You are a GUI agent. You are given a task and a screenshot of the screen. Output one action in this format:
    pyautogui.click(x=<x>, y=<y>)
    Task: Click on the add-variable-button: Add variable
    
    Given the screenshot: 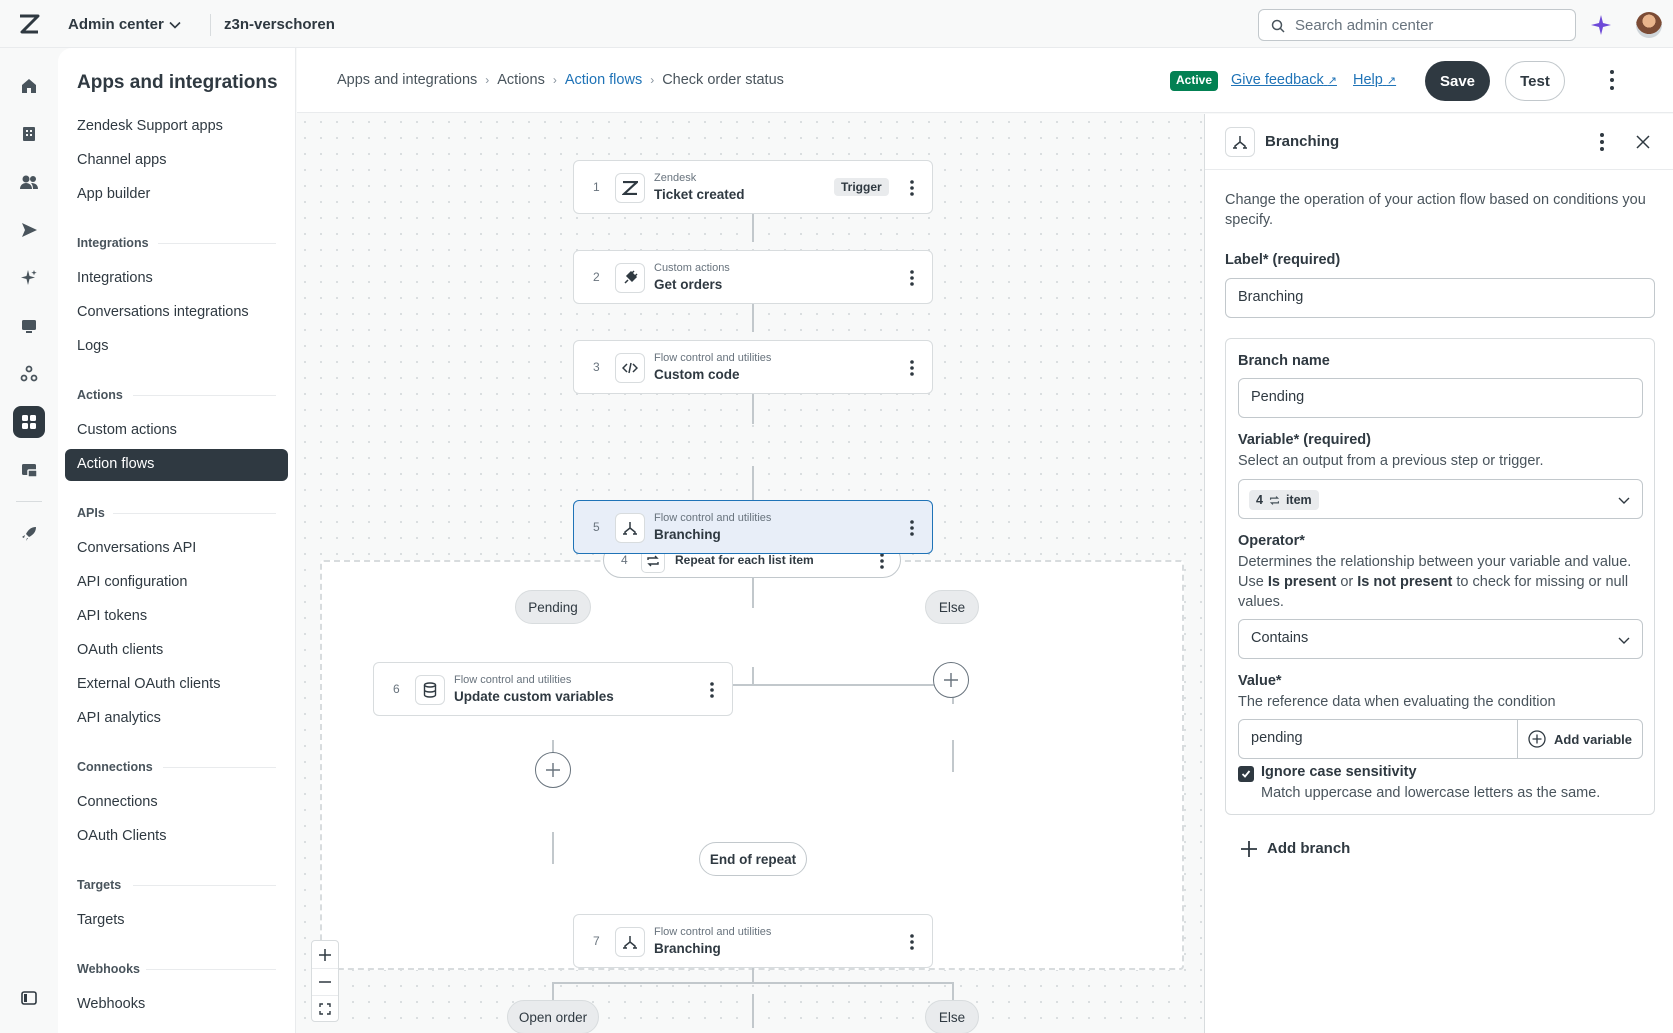 What is the action you would take?
    pyautogui.click(x=1579, y=739)
    